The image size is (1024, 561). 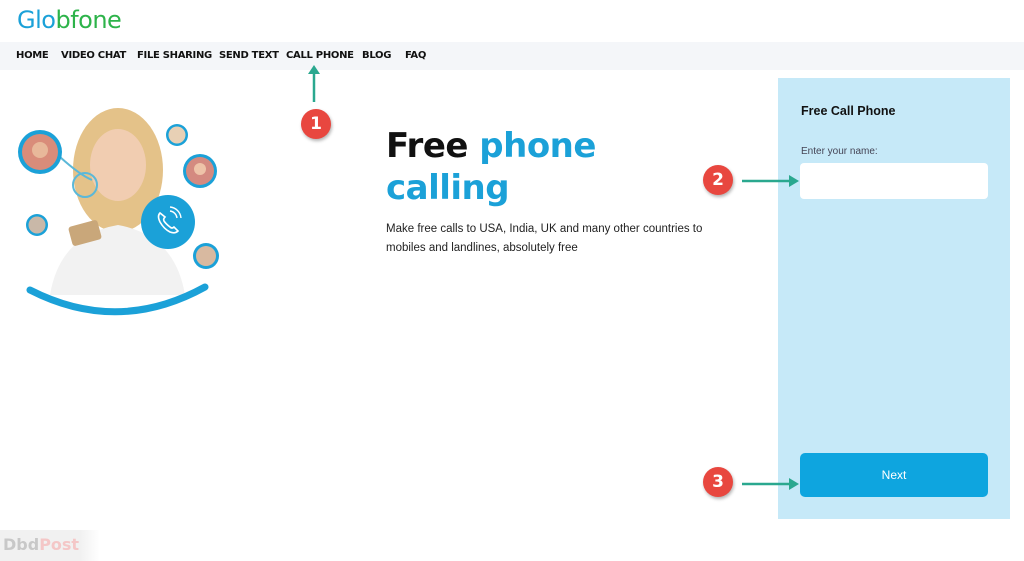 What do you see at coordinates (894, 475) in the screenshot?
I see `next-button: Next` at bounding box center [894, 475].